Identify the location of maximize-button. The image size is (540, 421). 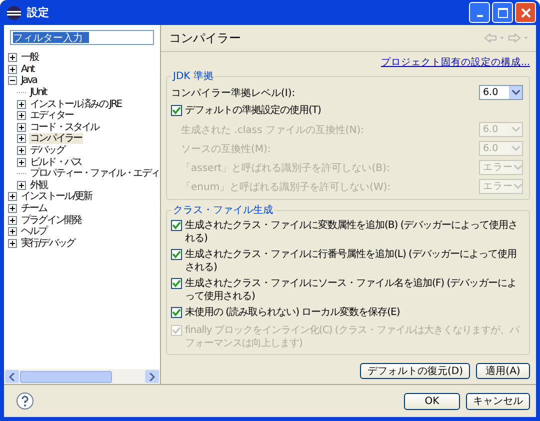
(502, 12).